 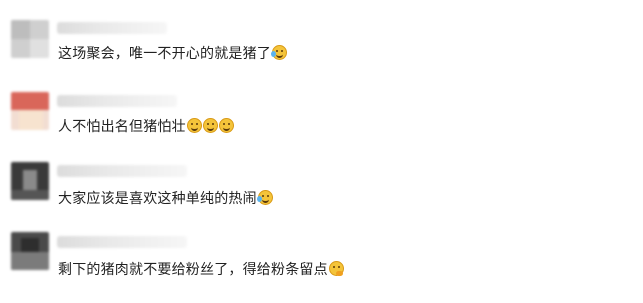 I want to click on thinking-icon, so click(x=336, y=268).